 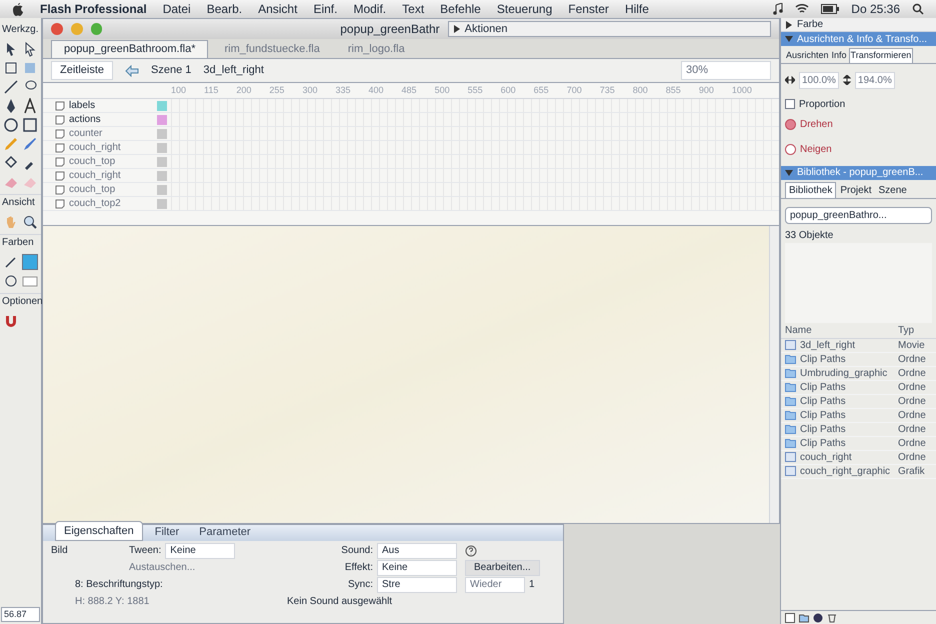 What do you see at coordinates (272, 49) in the screenshot?
I see `document-tab: rim_fundstuecke.fla` at bounding box center [272, 49].